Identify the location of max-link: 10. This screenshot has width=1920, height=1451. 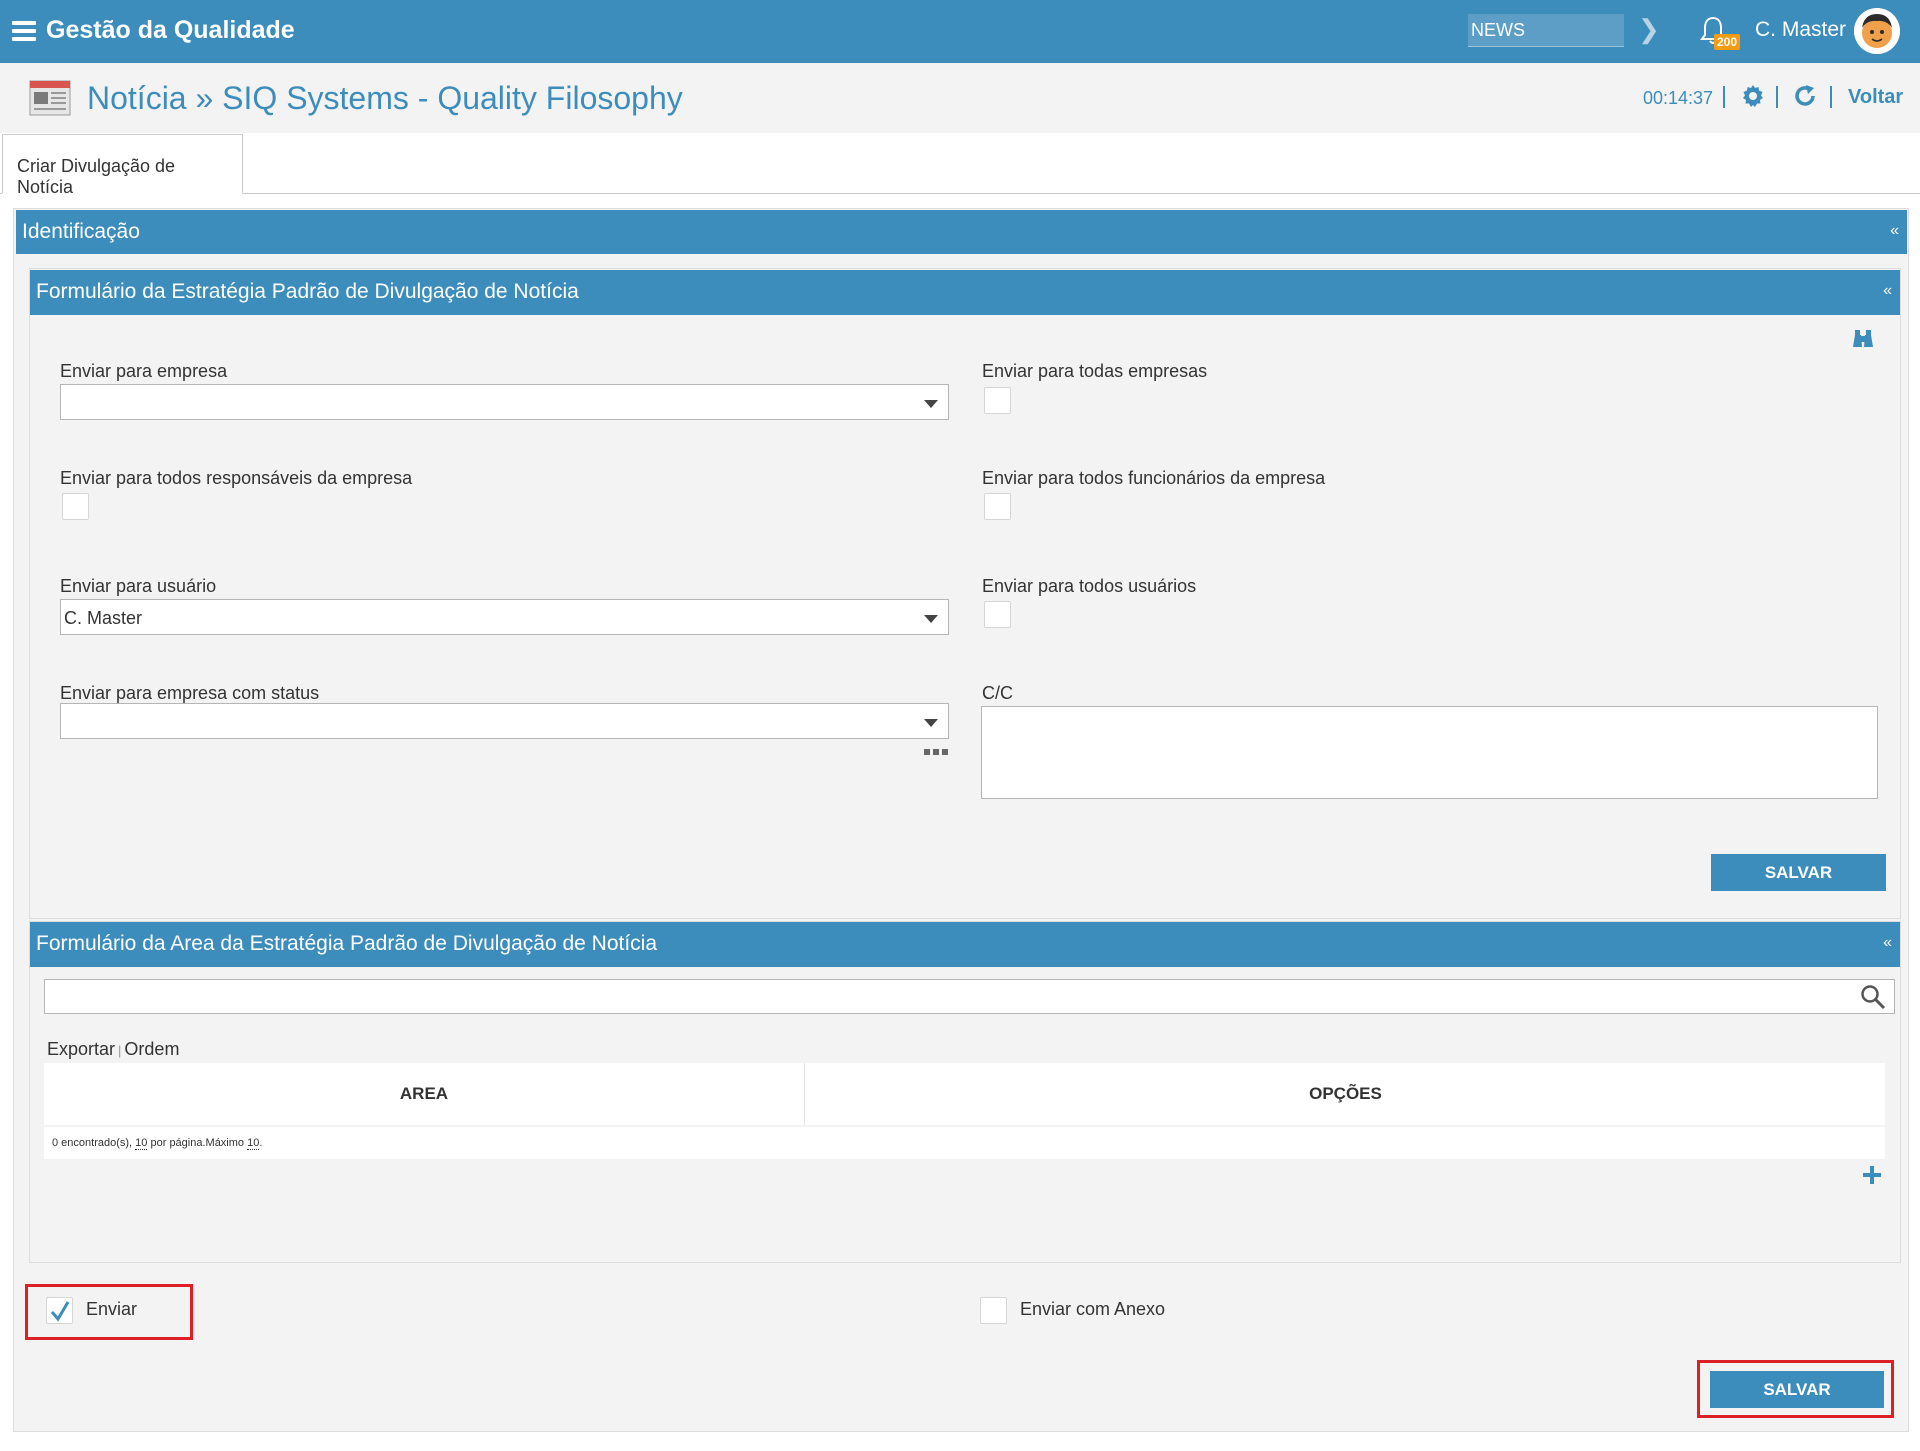
(253, 1143).